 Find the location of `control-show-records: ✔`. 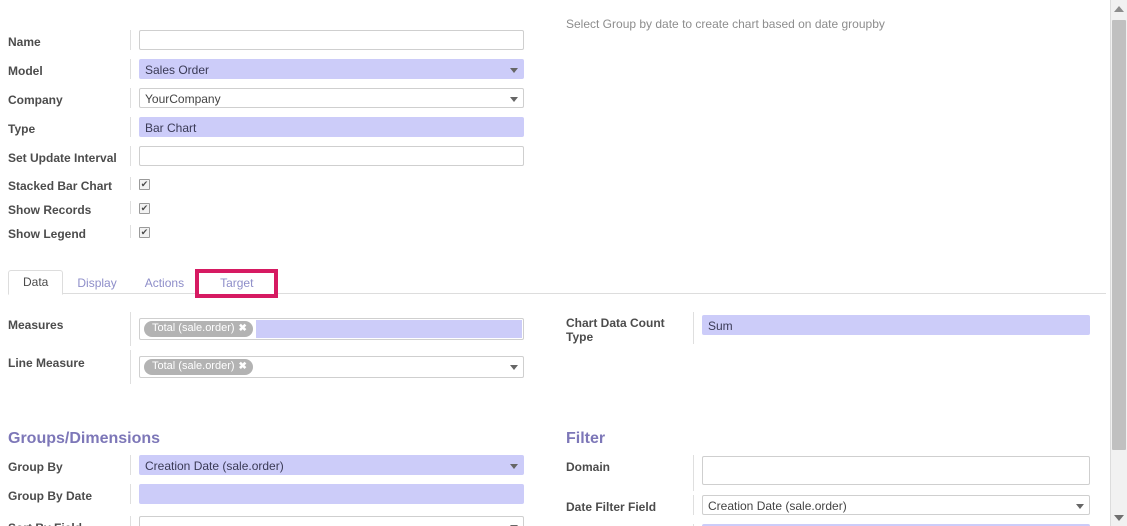

control-show-records: ✔ is located at coordinates (341, 207).